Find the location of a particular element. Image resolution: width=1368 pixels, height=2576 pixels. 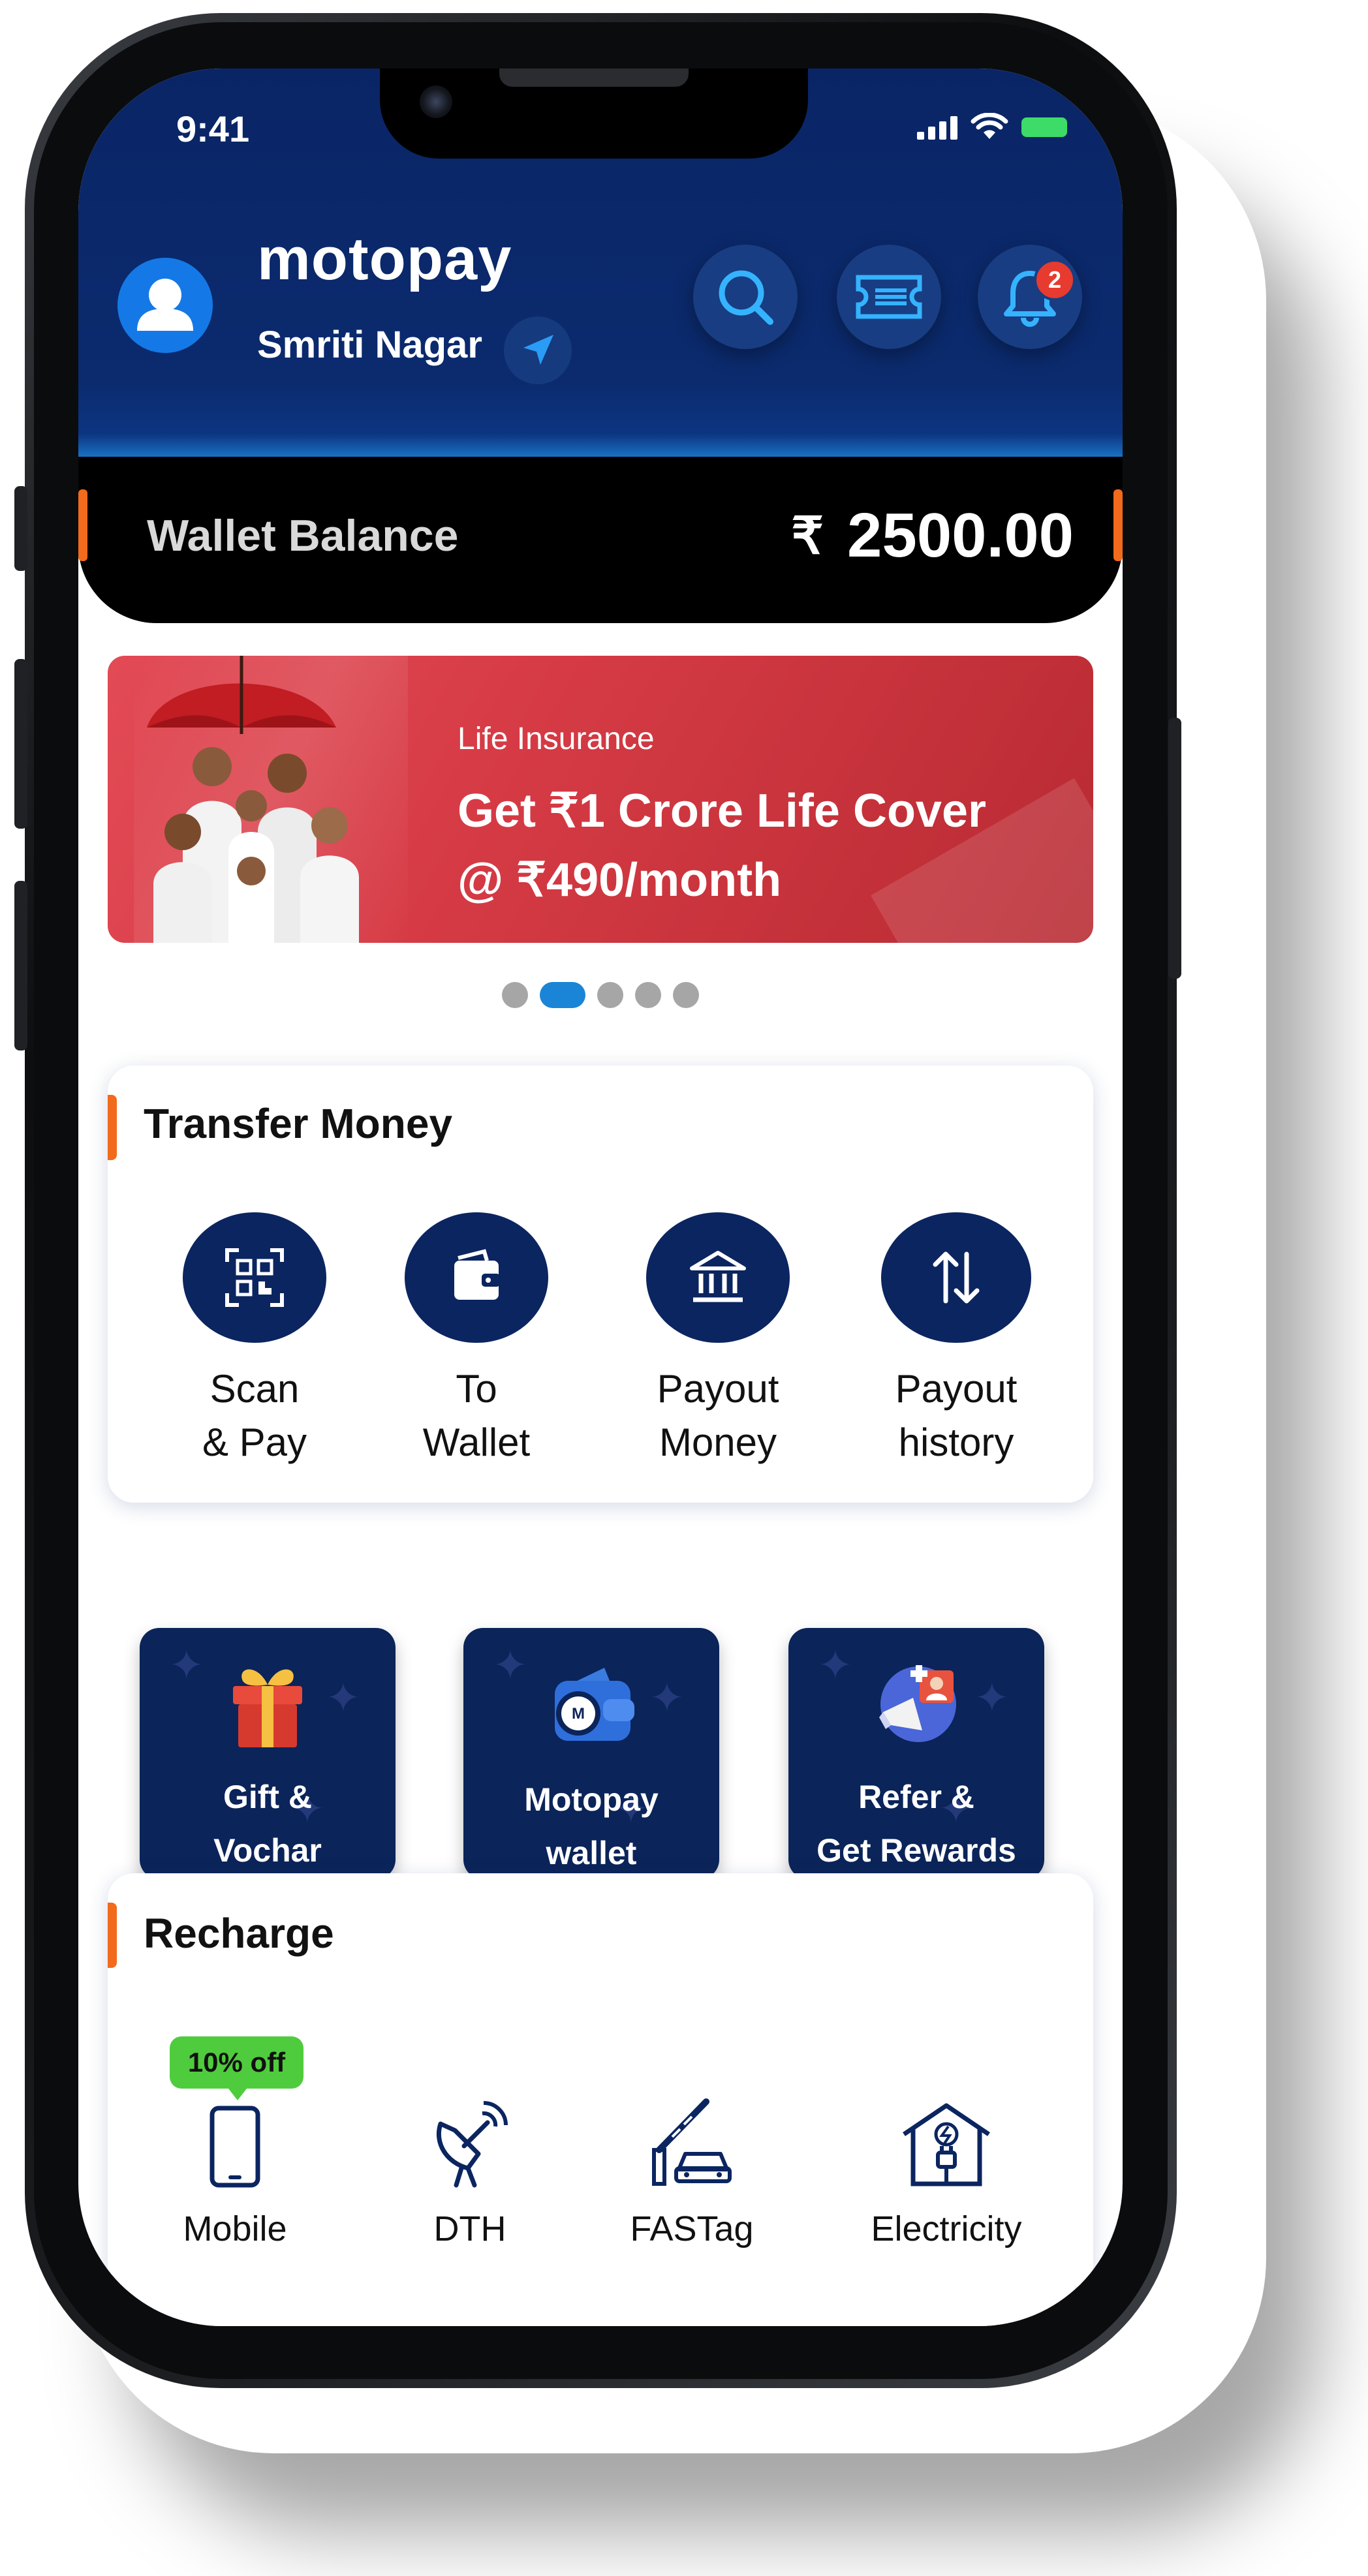

wifi-icon is located at coordinates (990, 126).